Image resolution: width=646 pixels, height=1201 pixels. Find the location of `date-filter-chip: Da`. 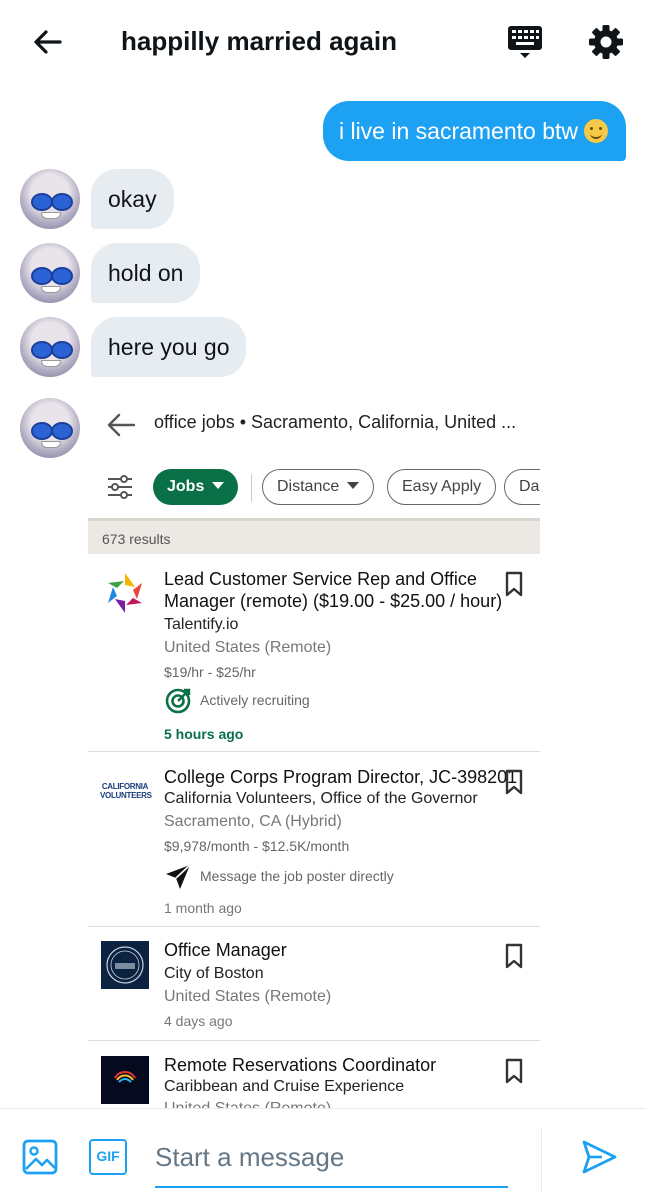

date-filter-chip: Da is located at coordinates (522, 487).